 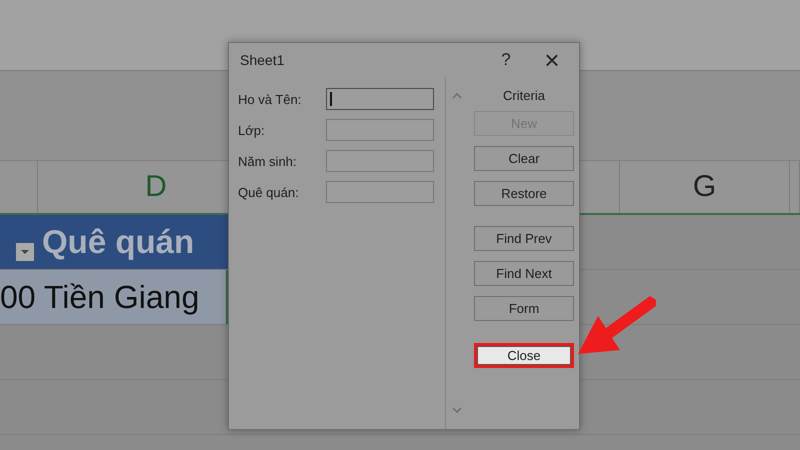 I want to click on dialog-button: Close, so click(x=524, y=355).